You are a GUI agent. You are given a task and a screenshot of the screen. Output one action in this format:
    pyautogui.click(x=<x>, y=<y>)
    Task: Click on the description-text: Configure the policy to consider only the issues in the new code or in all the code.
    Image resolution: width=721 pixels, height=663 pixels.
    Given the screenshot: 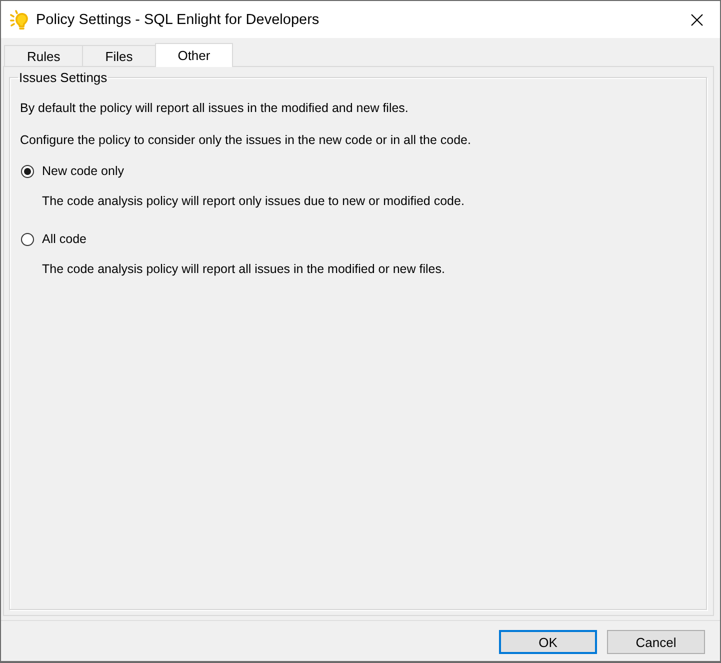 What is the action you would take?
    pyautogui.click(x=245, y=140)
    